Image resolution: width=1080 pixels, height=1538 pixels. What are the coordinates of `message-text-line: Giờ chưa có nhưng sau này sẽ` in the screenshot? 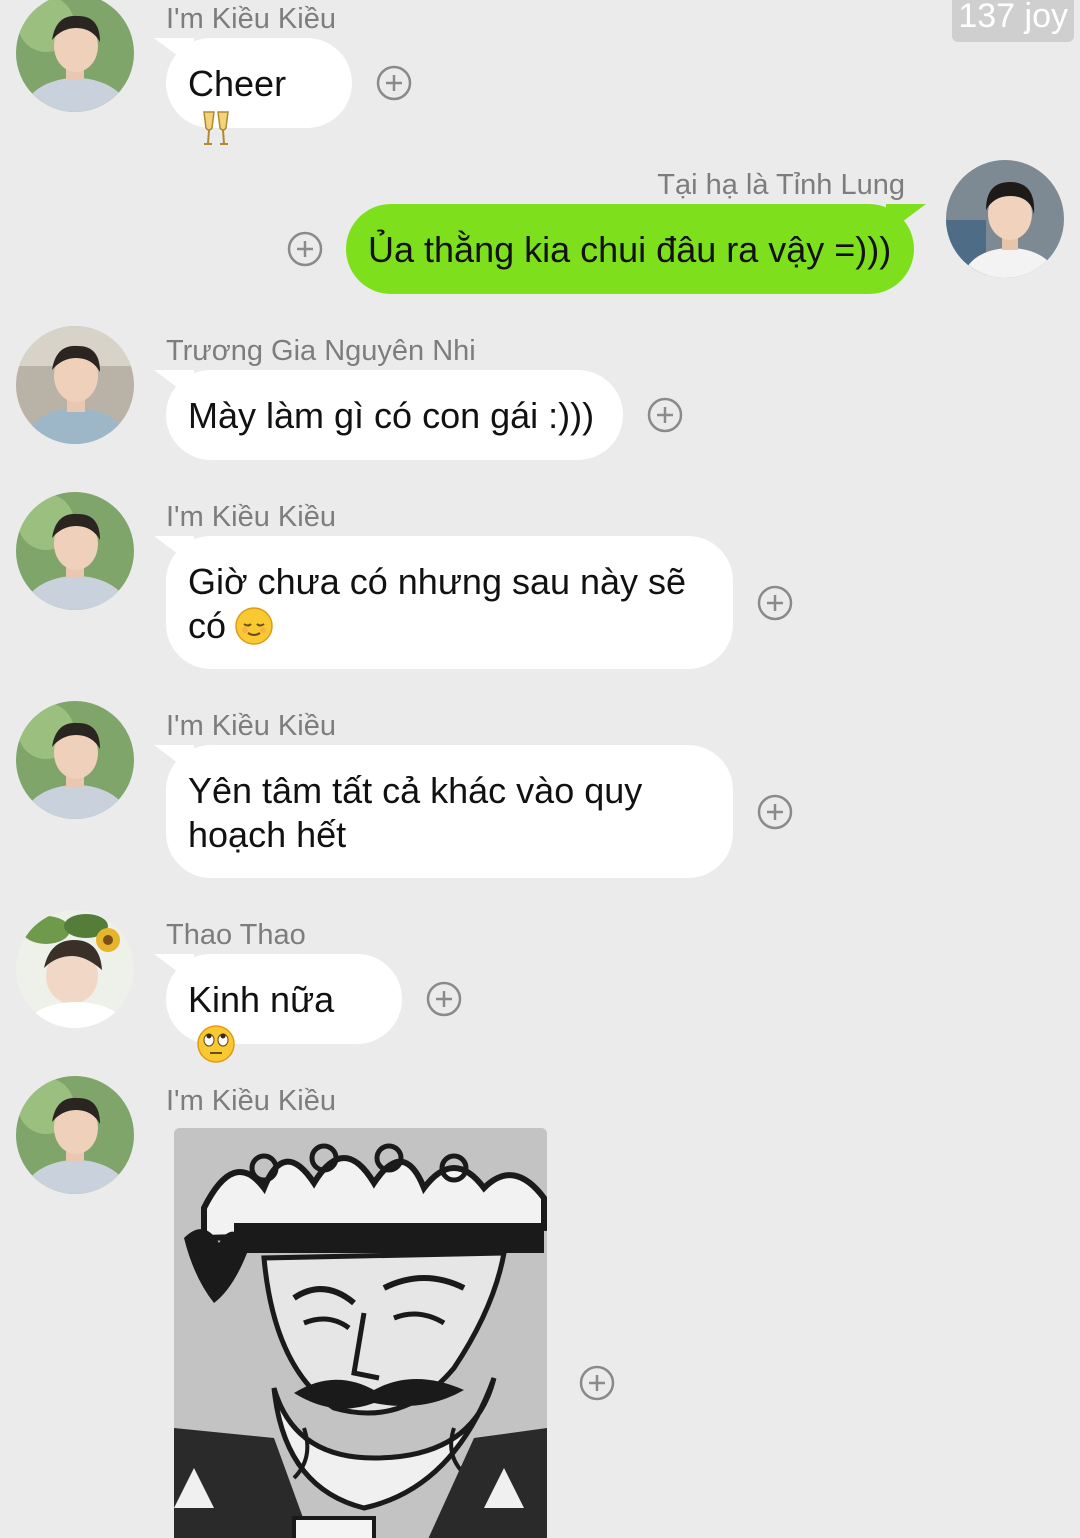 It's located at (437, 581).